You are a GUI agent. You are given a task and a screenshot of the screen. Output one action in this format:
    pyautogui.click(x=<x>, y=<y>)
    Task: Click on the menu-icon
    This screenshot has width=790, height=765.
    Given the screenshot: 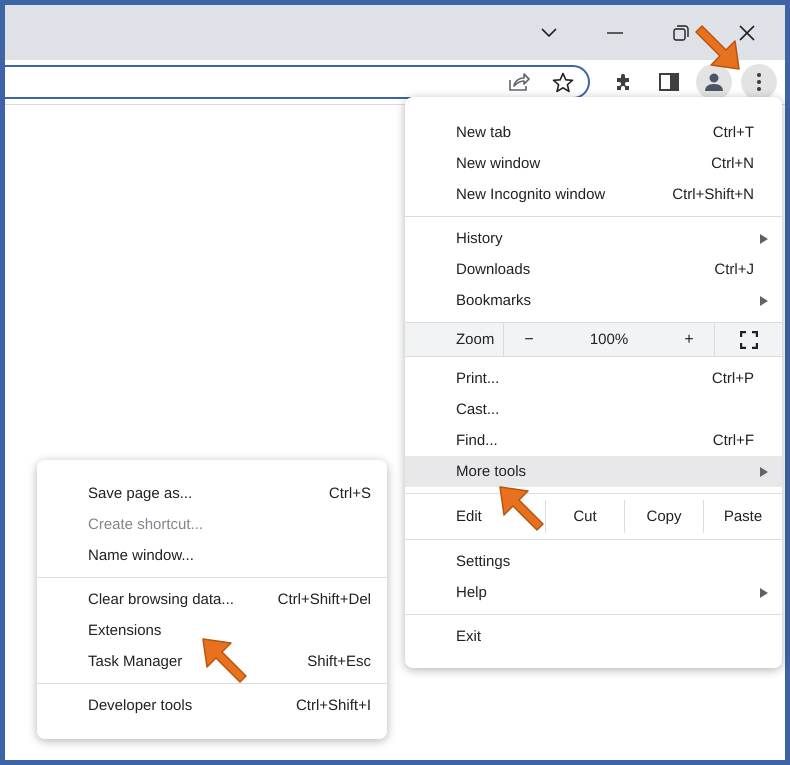 What is the action you would take?
    pyautogui.click(x=759, y=82)
    